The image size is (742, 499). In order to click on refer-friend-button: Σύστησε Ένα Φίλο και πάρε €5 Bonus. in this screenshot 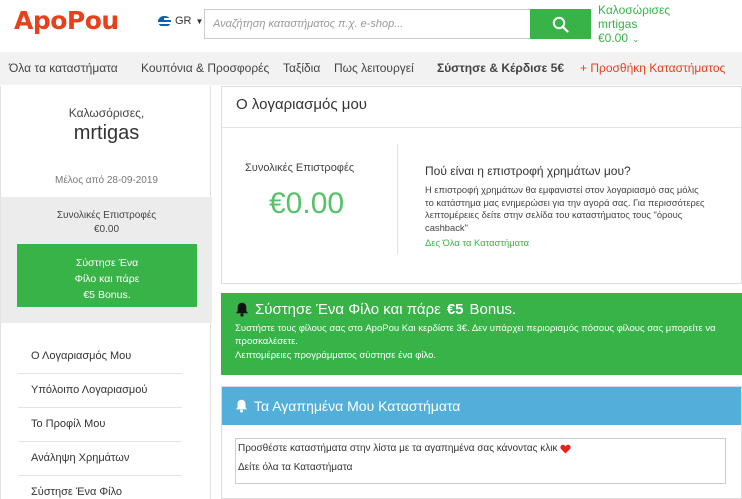, I will do `click(107, 275)`.